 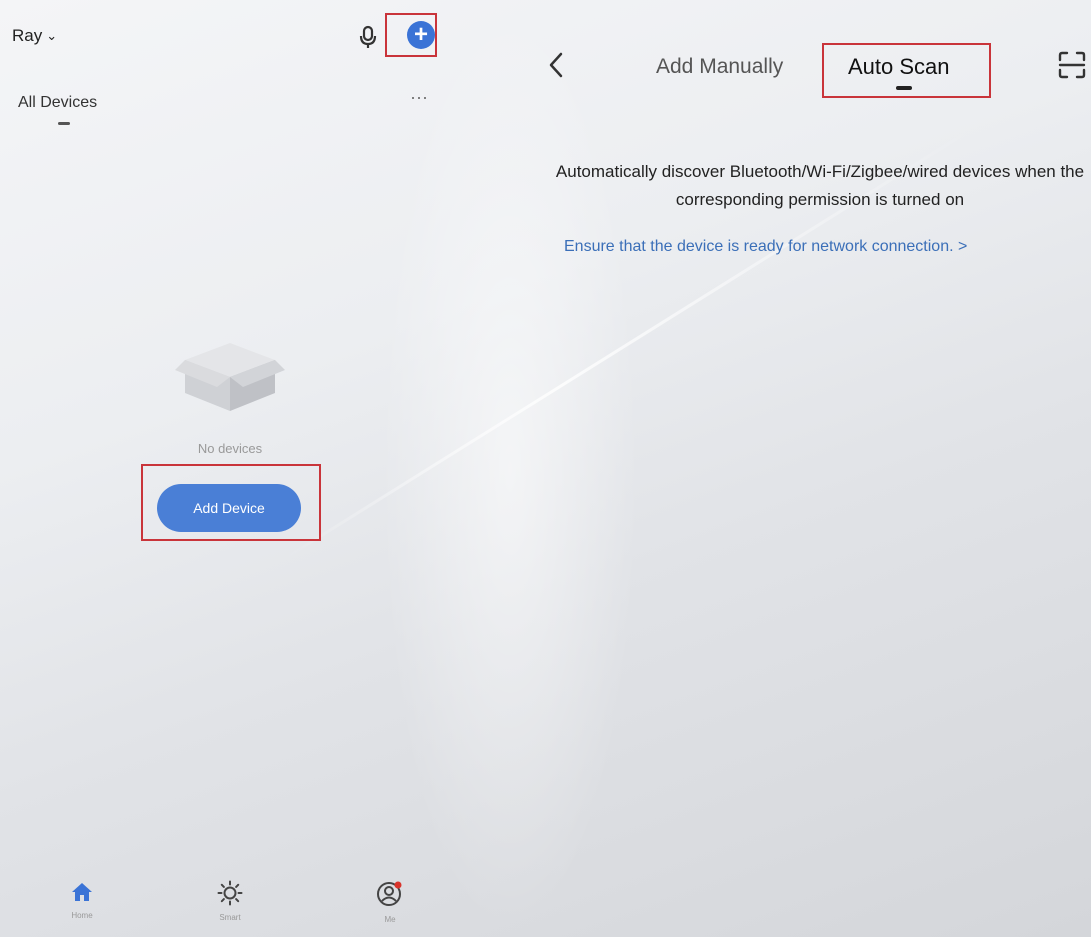 I want to click on tab-add-manually: Add Manually, so click(x=719, y=67).